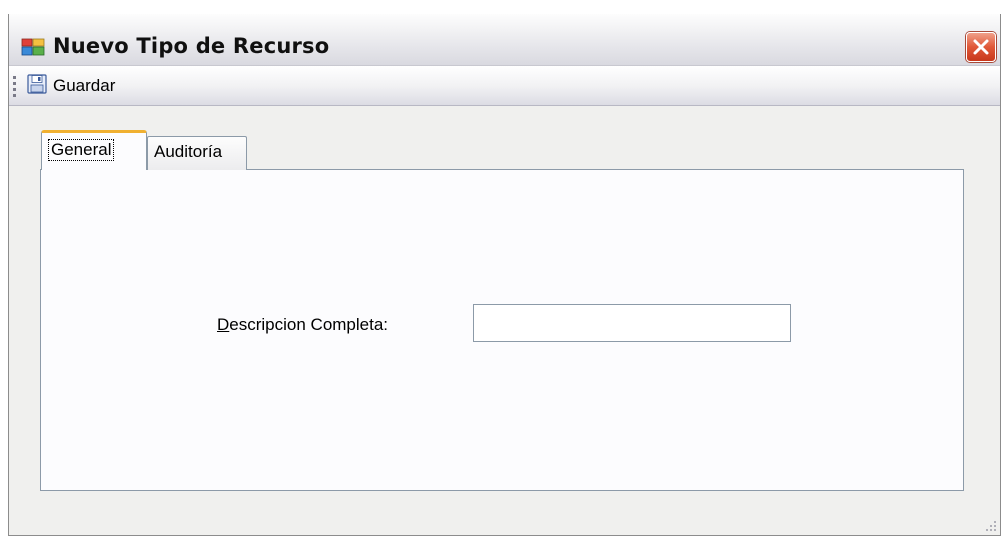 Image resolution: width=1003 pixels, height=538 pixels. What do you see at coordinates (33, 47) in the screenshot?
I see `window-app-icon` at bounding box center [33, 47].